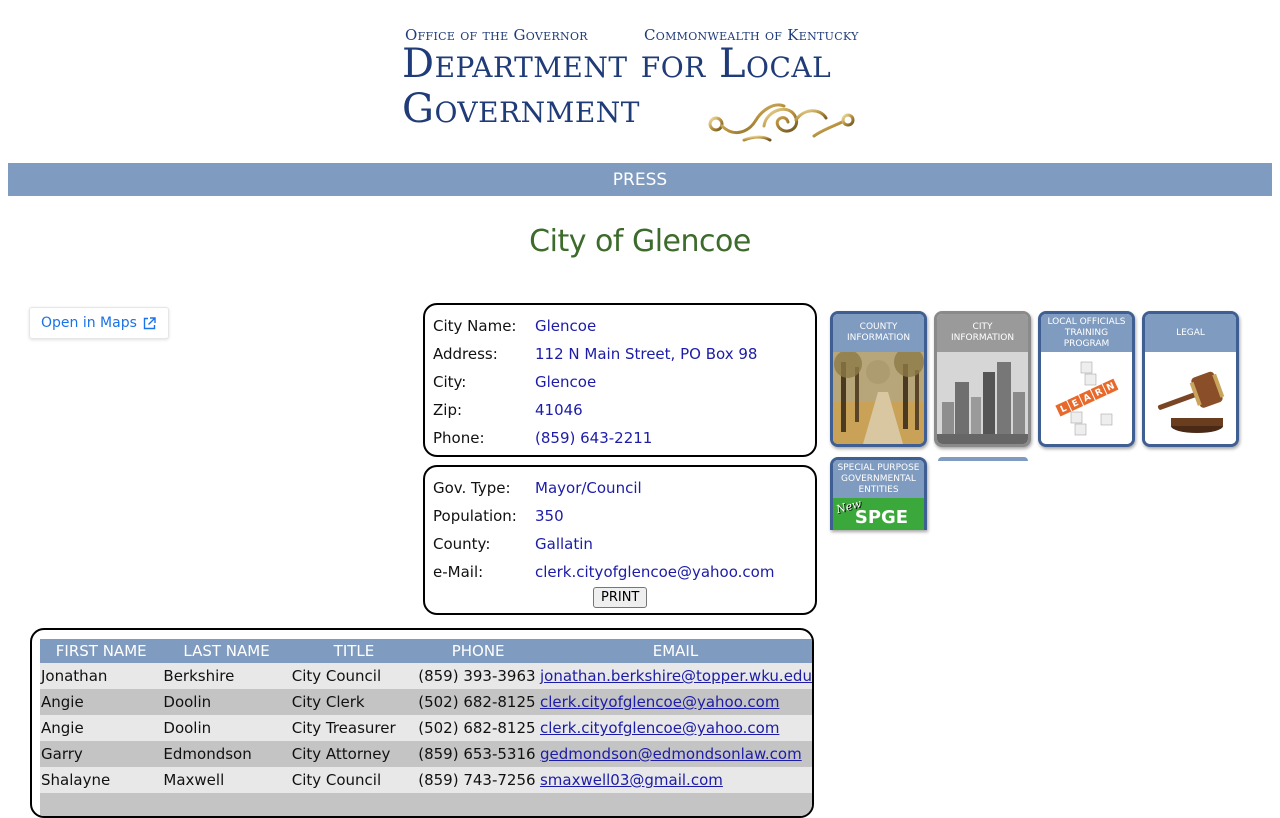 The width and height of the screenshot is (1280, 818). What do you see at coordinates (521, 109) in the screenshot?
I see `header-title-line2: Government` at bounding box center [521, 109].